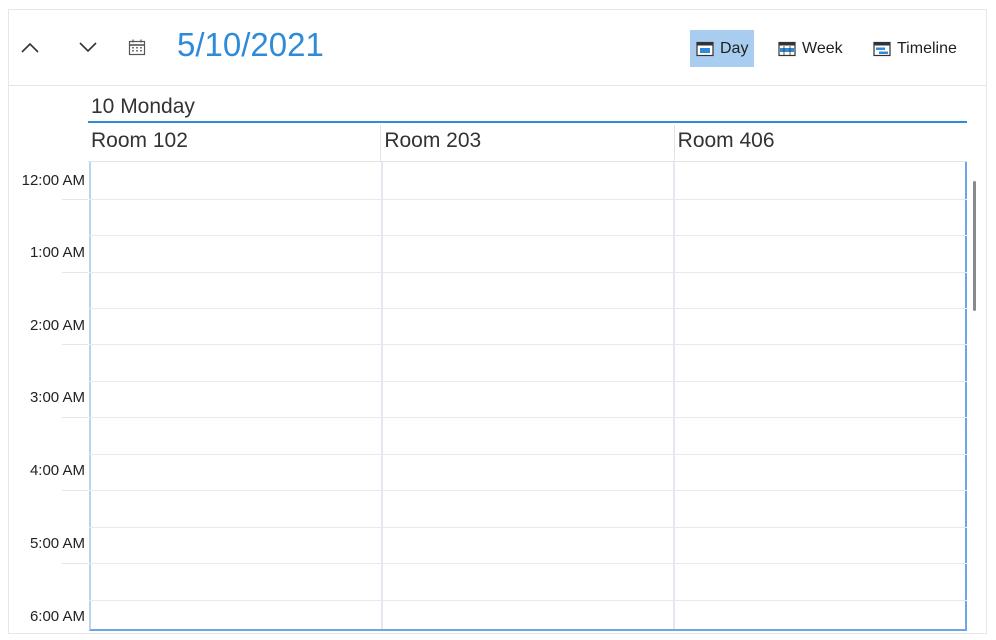 The height and width of the screenshot is (640, 996). I want to click on time-label: 3:00 AM, so click(57, 397).